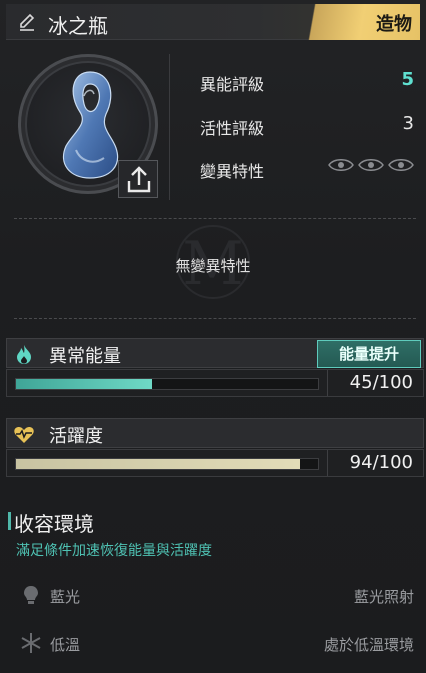  Describe the element at coordinates (383, 597) in the screenshot. I see `condition-description: 藍光照射` at that location.